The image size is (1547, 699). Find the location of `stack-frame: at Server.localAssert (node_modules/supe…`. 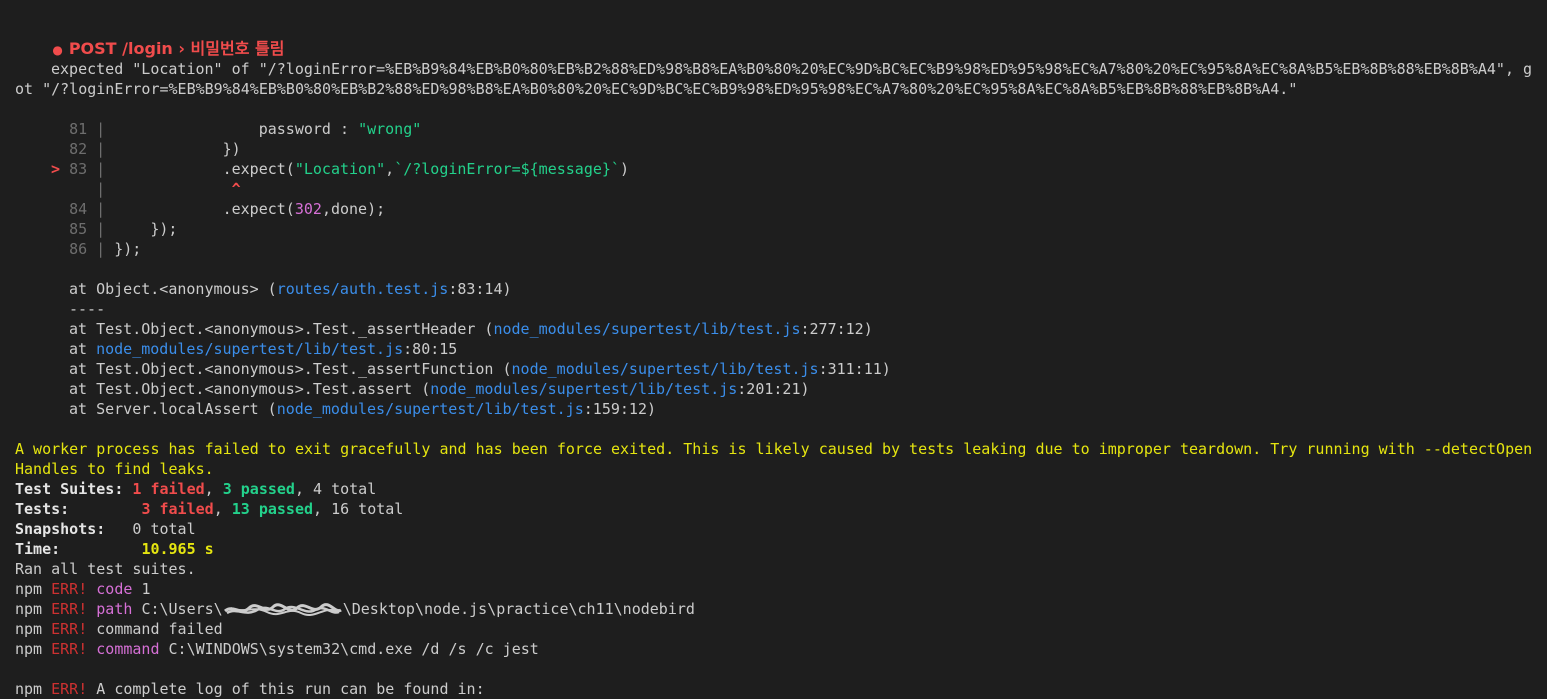

stack-frame: at Server.localAssert (node_modules/supe… is located at coordinates (362, 409).